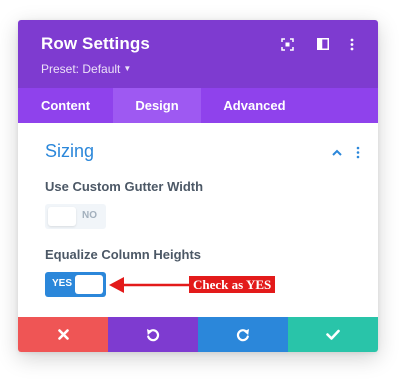 This screenshot has height=389, width=404. What do you see at coordinates (124, 186) in the screenshot?
I see `gutter-width-label: Use Custom Gutter Width` at bounding box center [124, 186].